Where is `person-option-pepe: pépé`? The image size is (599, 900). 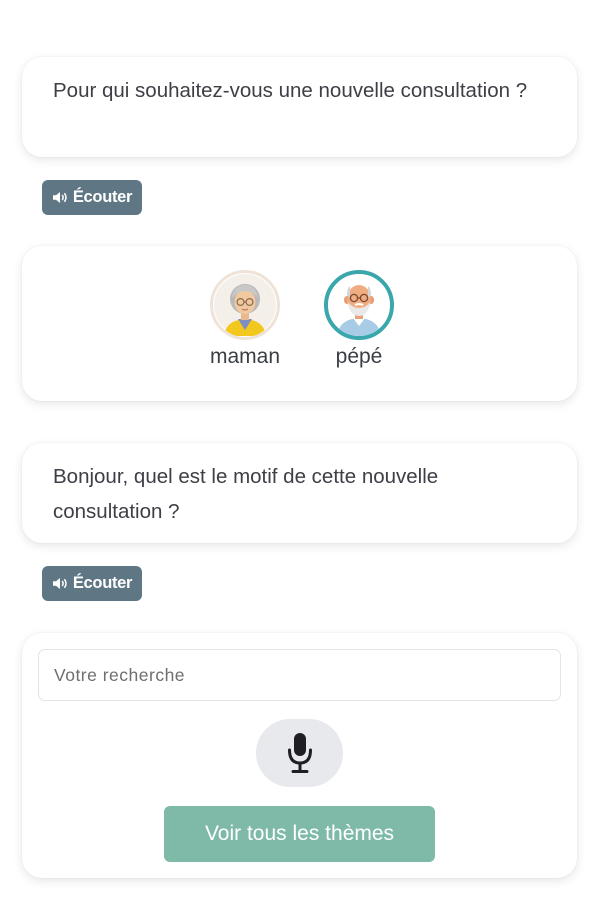 person-option-pepe: pépé is located at coordinates (359, 321).